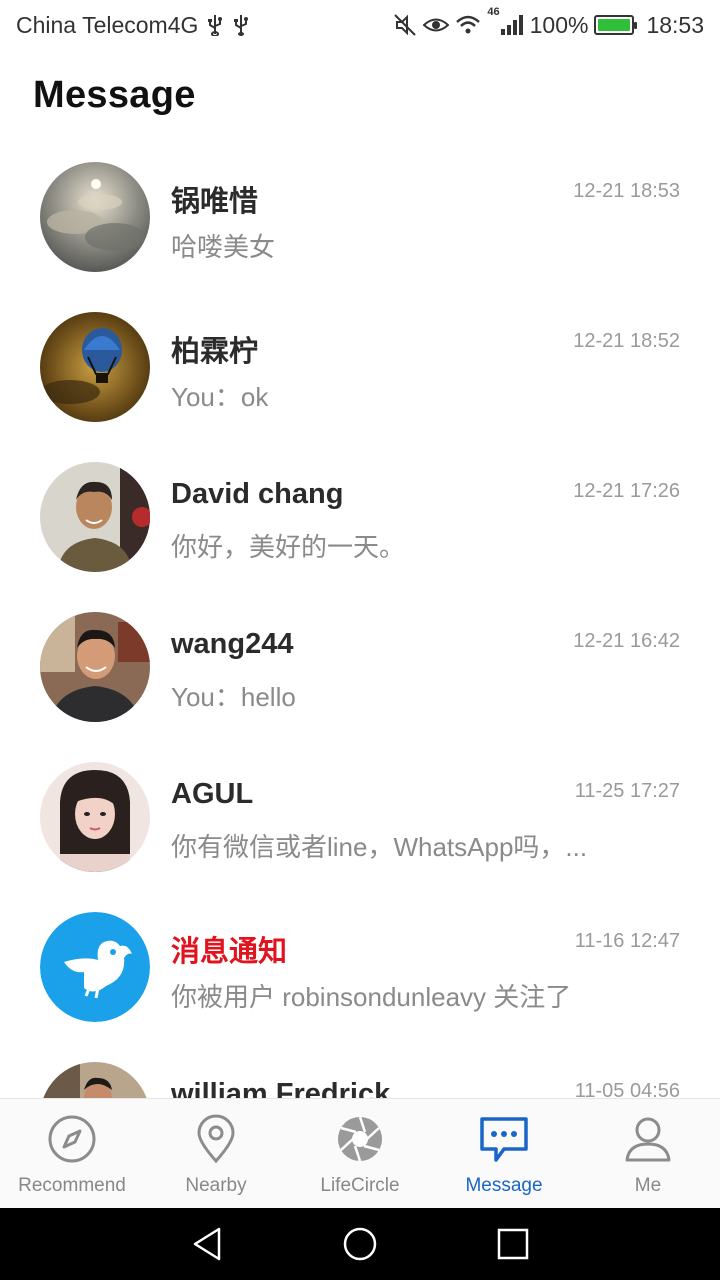 This screenshot has height=1280, width=720. I want to click on compass-icon, so click(72, 1139).